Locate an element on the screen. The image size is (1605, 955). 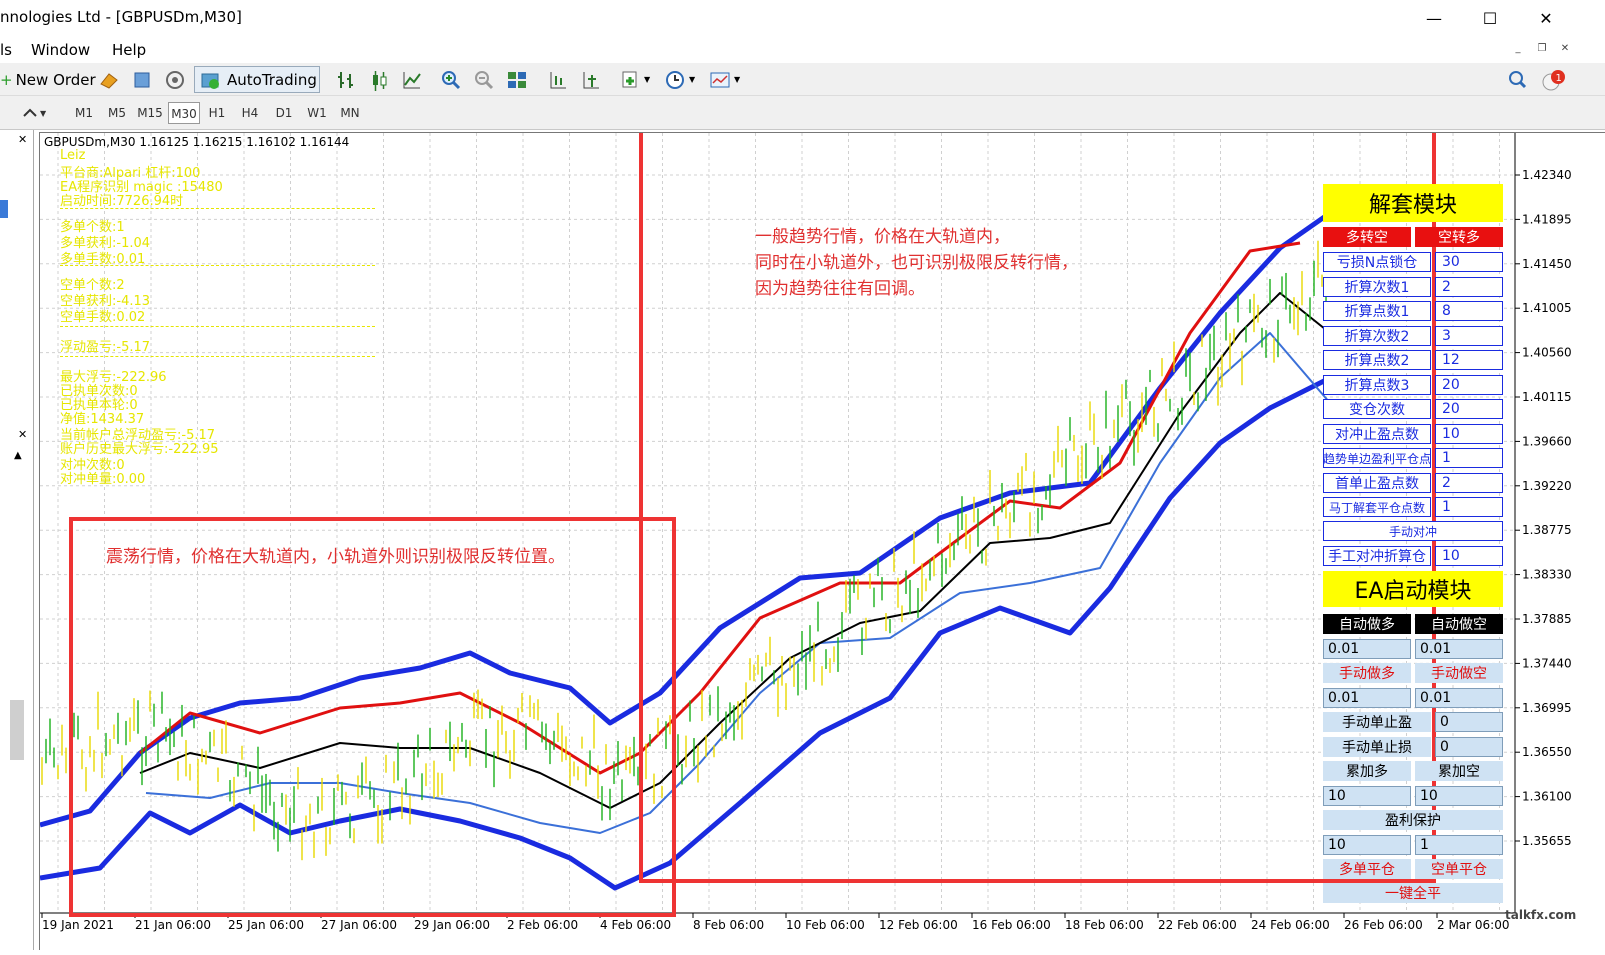
tf-m15: M15 is located at coordinates (150, 113).